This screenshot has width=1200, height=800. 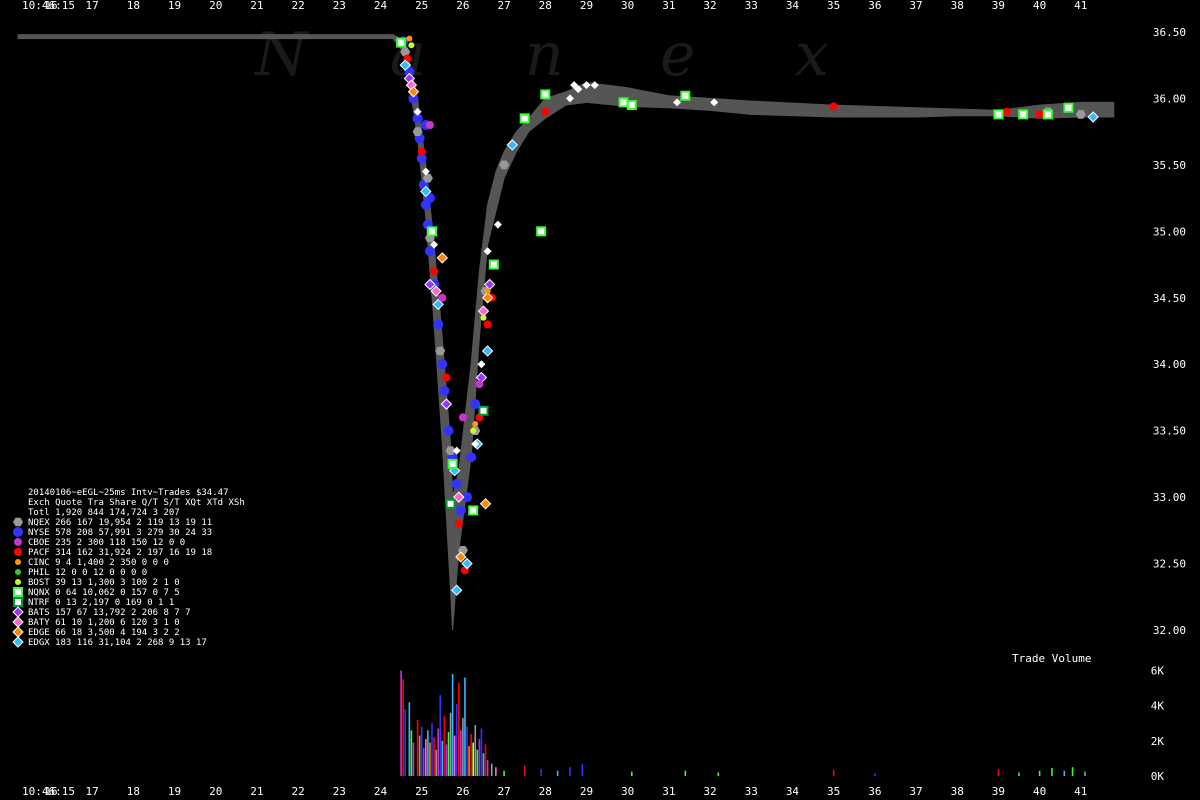 What do you see at coordinates (487, 351) in the screenshot?
I see `trade-edgx` at bounding box center [487, 351].